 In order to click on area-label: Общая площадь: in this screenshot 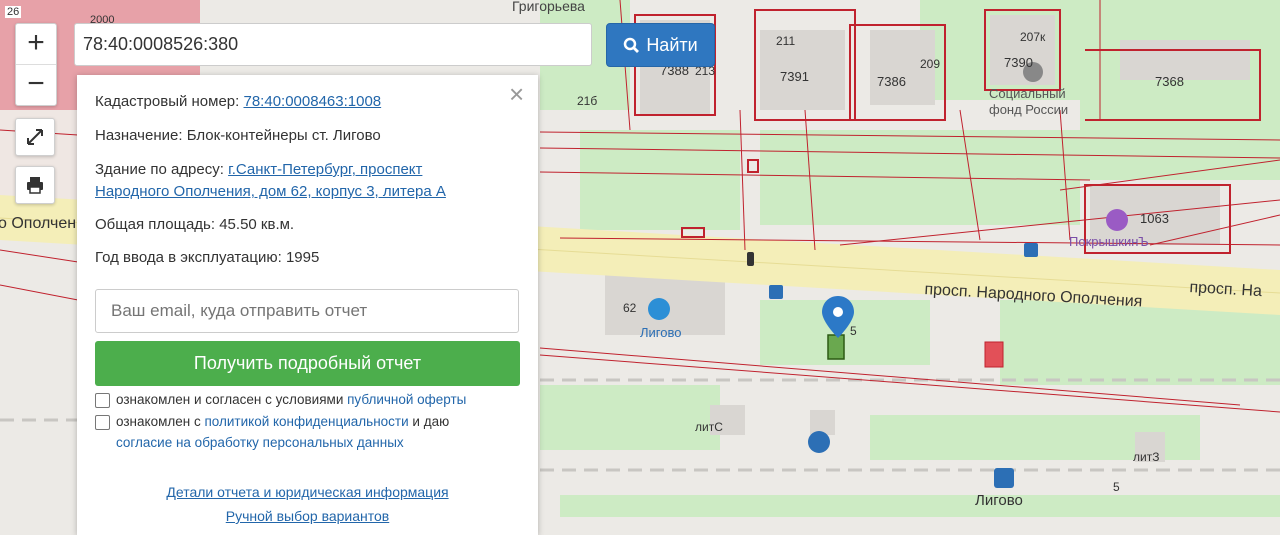, I will do `click(155, 224)`.